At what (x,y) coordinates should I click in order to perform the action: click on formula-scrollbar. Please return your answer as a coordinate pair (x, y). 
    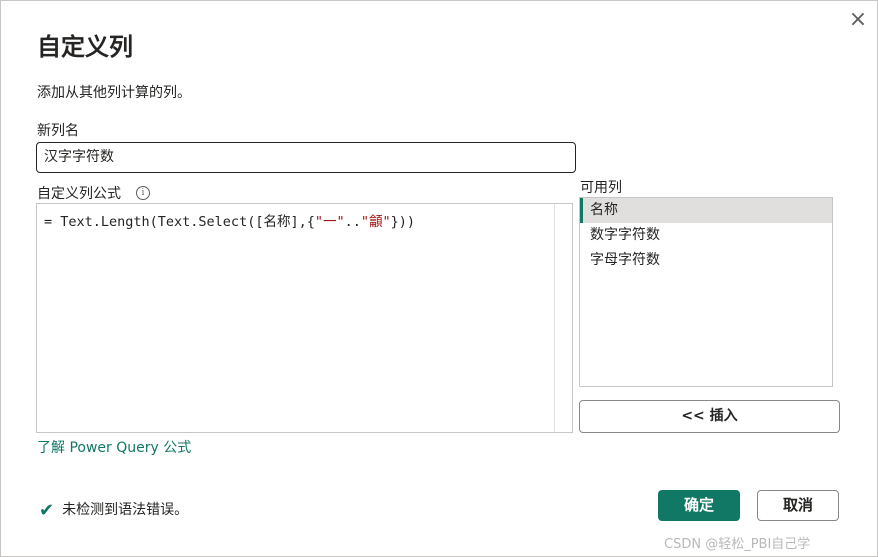
    Looking at the image, I should click on (563, 318).